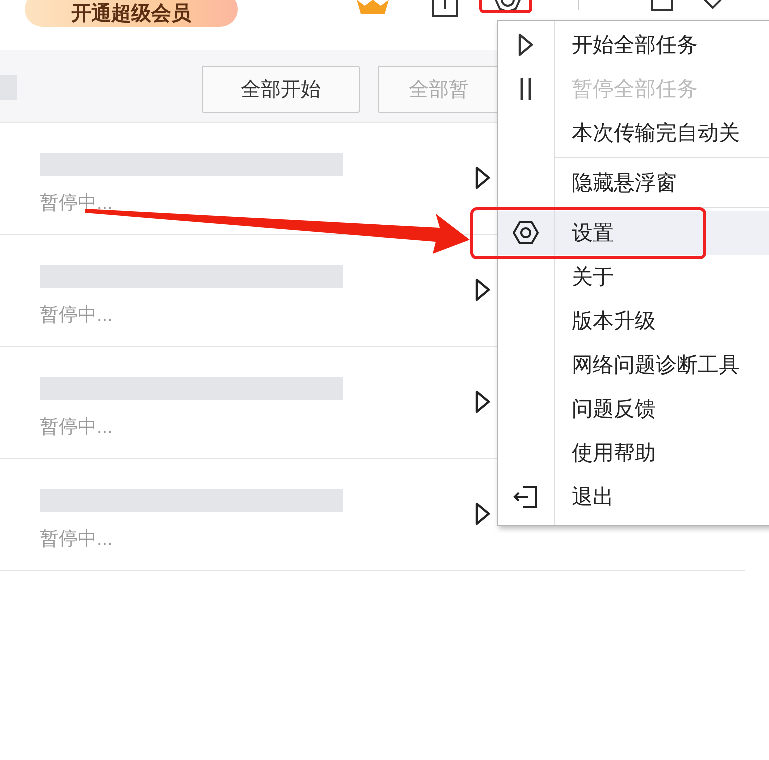 The height and width of the screenshot is (760, 769). Describe the element at coordinates (713, 6) in the screenshot. I see `close-icon` at that location.